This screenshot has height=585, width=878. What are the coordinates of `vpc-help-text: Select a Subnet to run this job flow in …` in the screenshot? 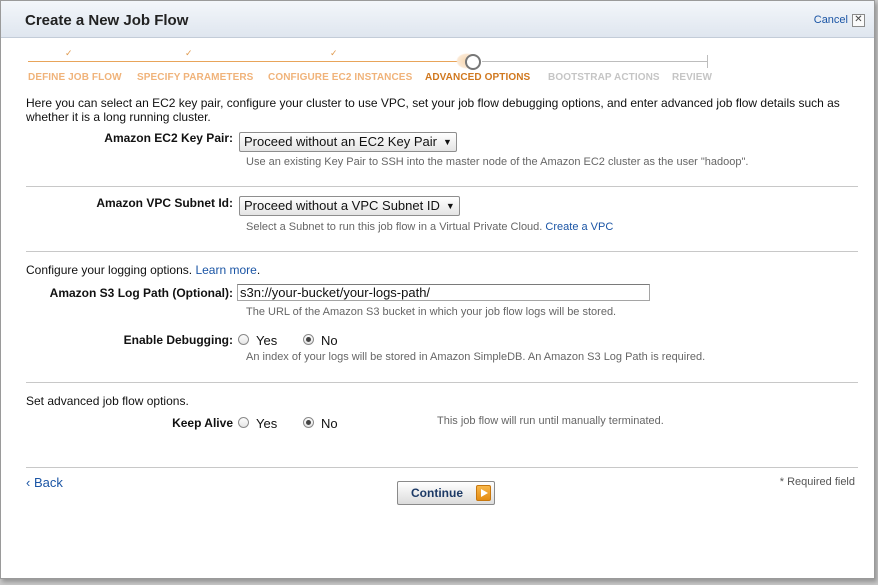 It's located at (394, 227).